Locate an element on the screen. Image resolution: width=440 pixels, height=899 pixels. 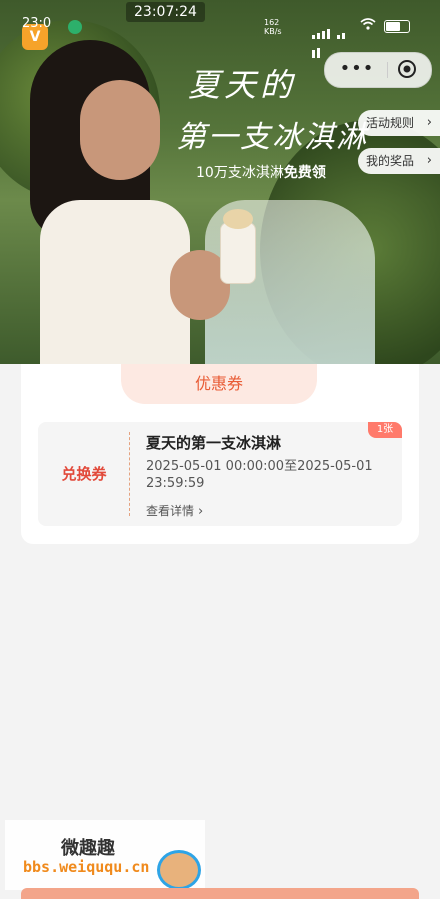
capsule-divider is located at coordinates (387, 70).